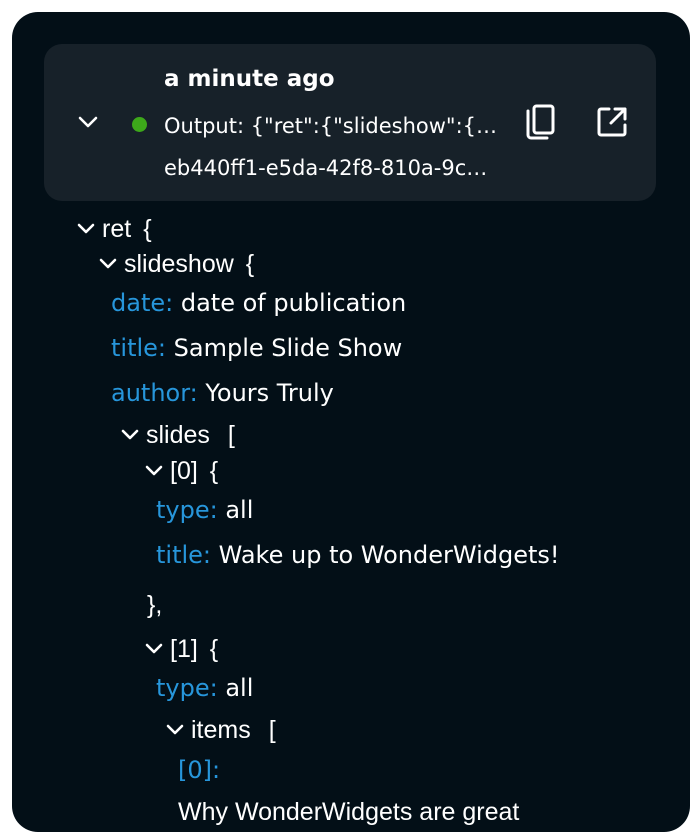 The width and height of the screenshot is (700, 832). I want to click on tree-node-ret: ret {, so click(113, 229).